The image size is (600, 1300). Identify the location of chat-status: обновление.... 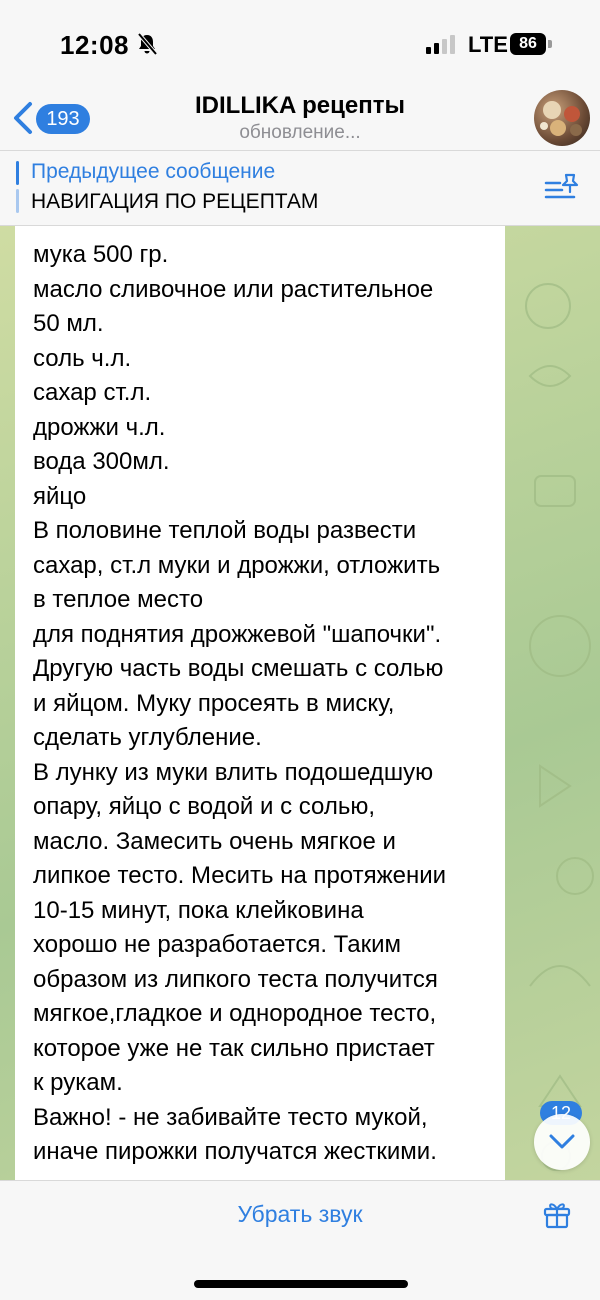
(300, 132).